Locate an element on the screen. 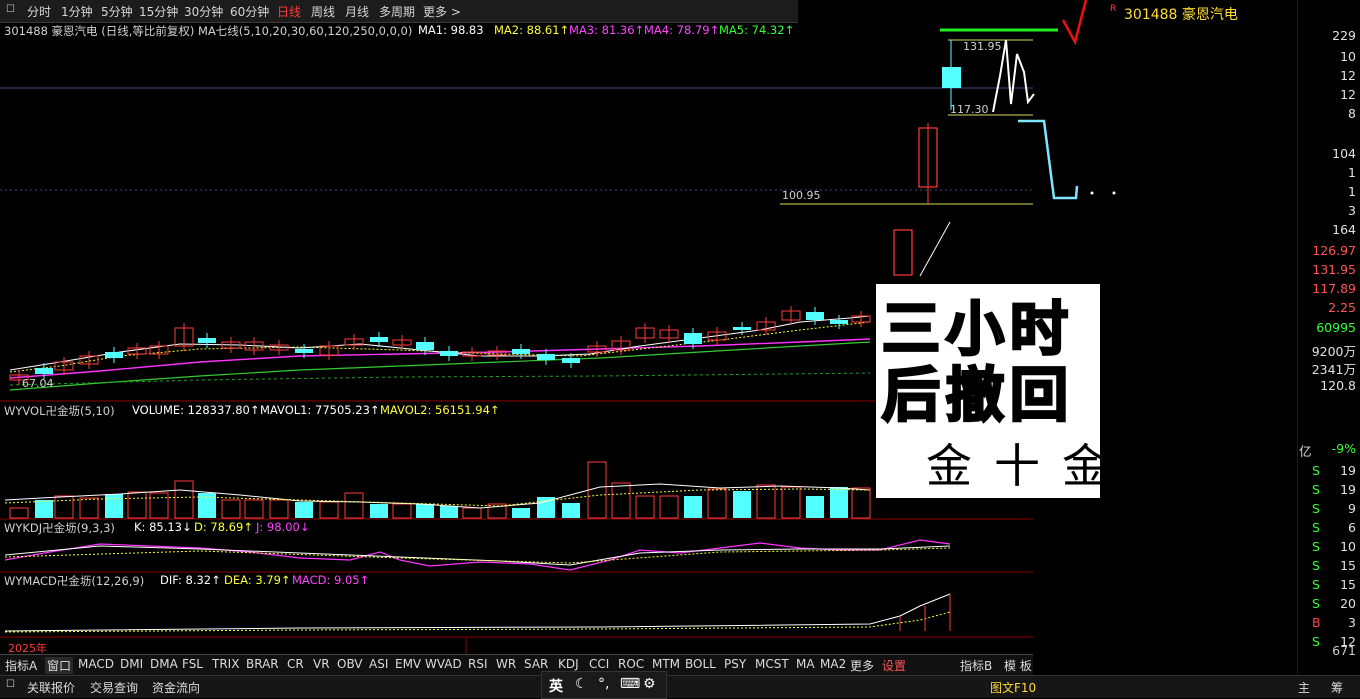  tick-side-3: S is located at coordinates (1316, 527).